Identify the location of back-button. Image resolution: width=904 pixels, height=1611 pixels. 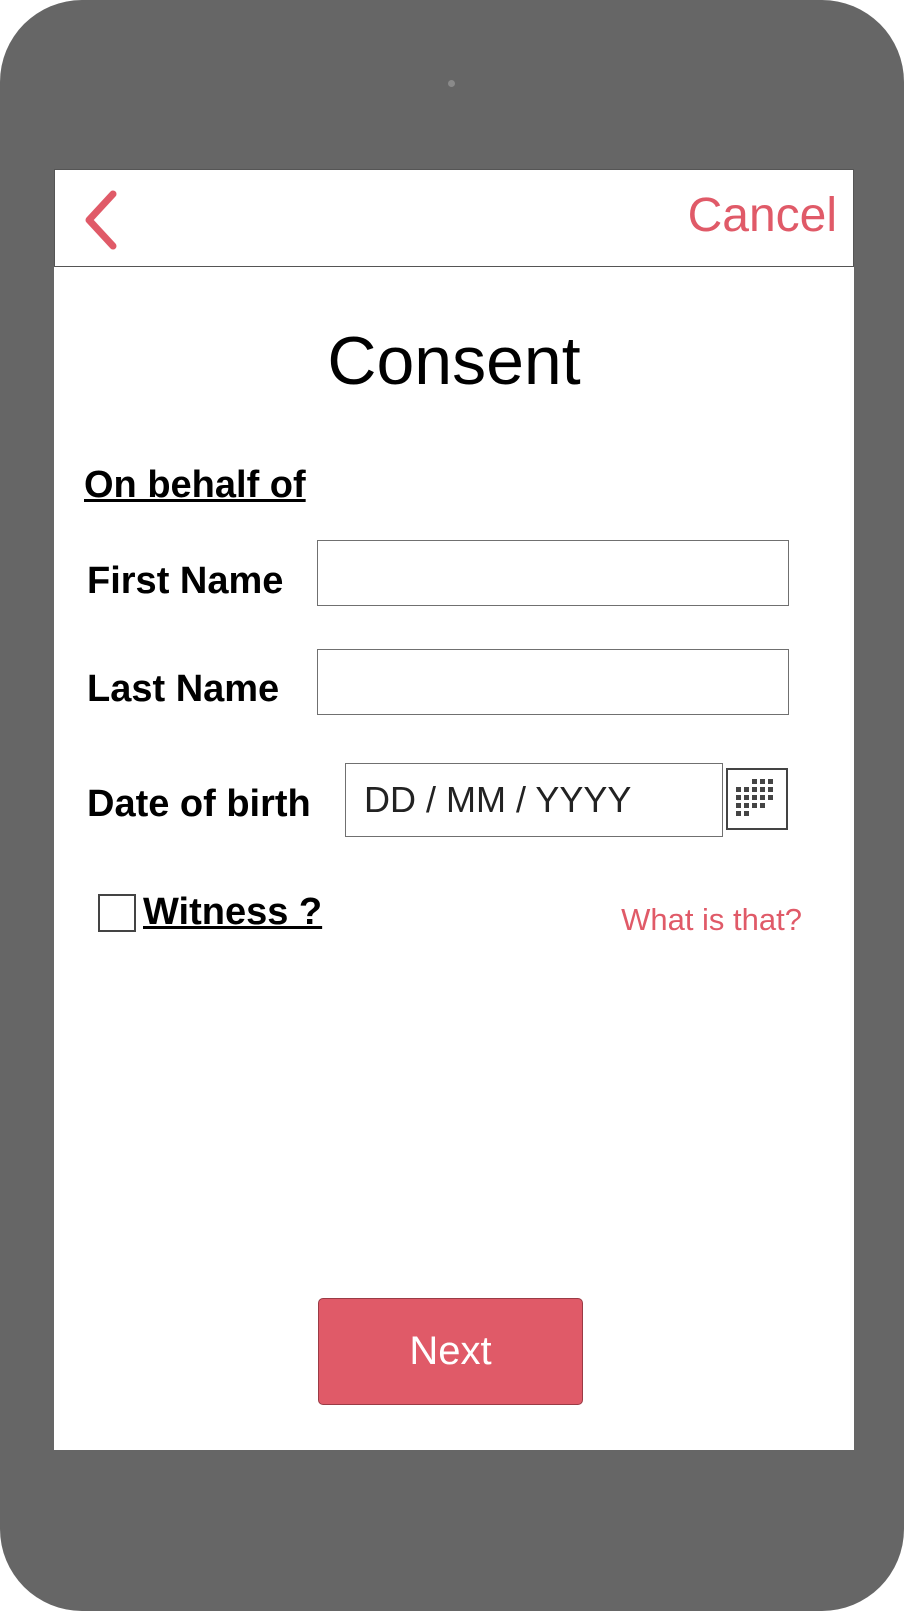
(103, 220).